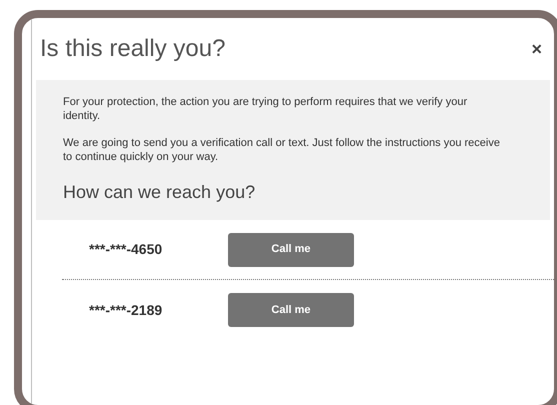 This screenshot has height=405, width=557. What do you see at coordinates (126, 310) in the screenshot?
I see `phone-number: ***-***-2189` at bounding box center [126, 310].